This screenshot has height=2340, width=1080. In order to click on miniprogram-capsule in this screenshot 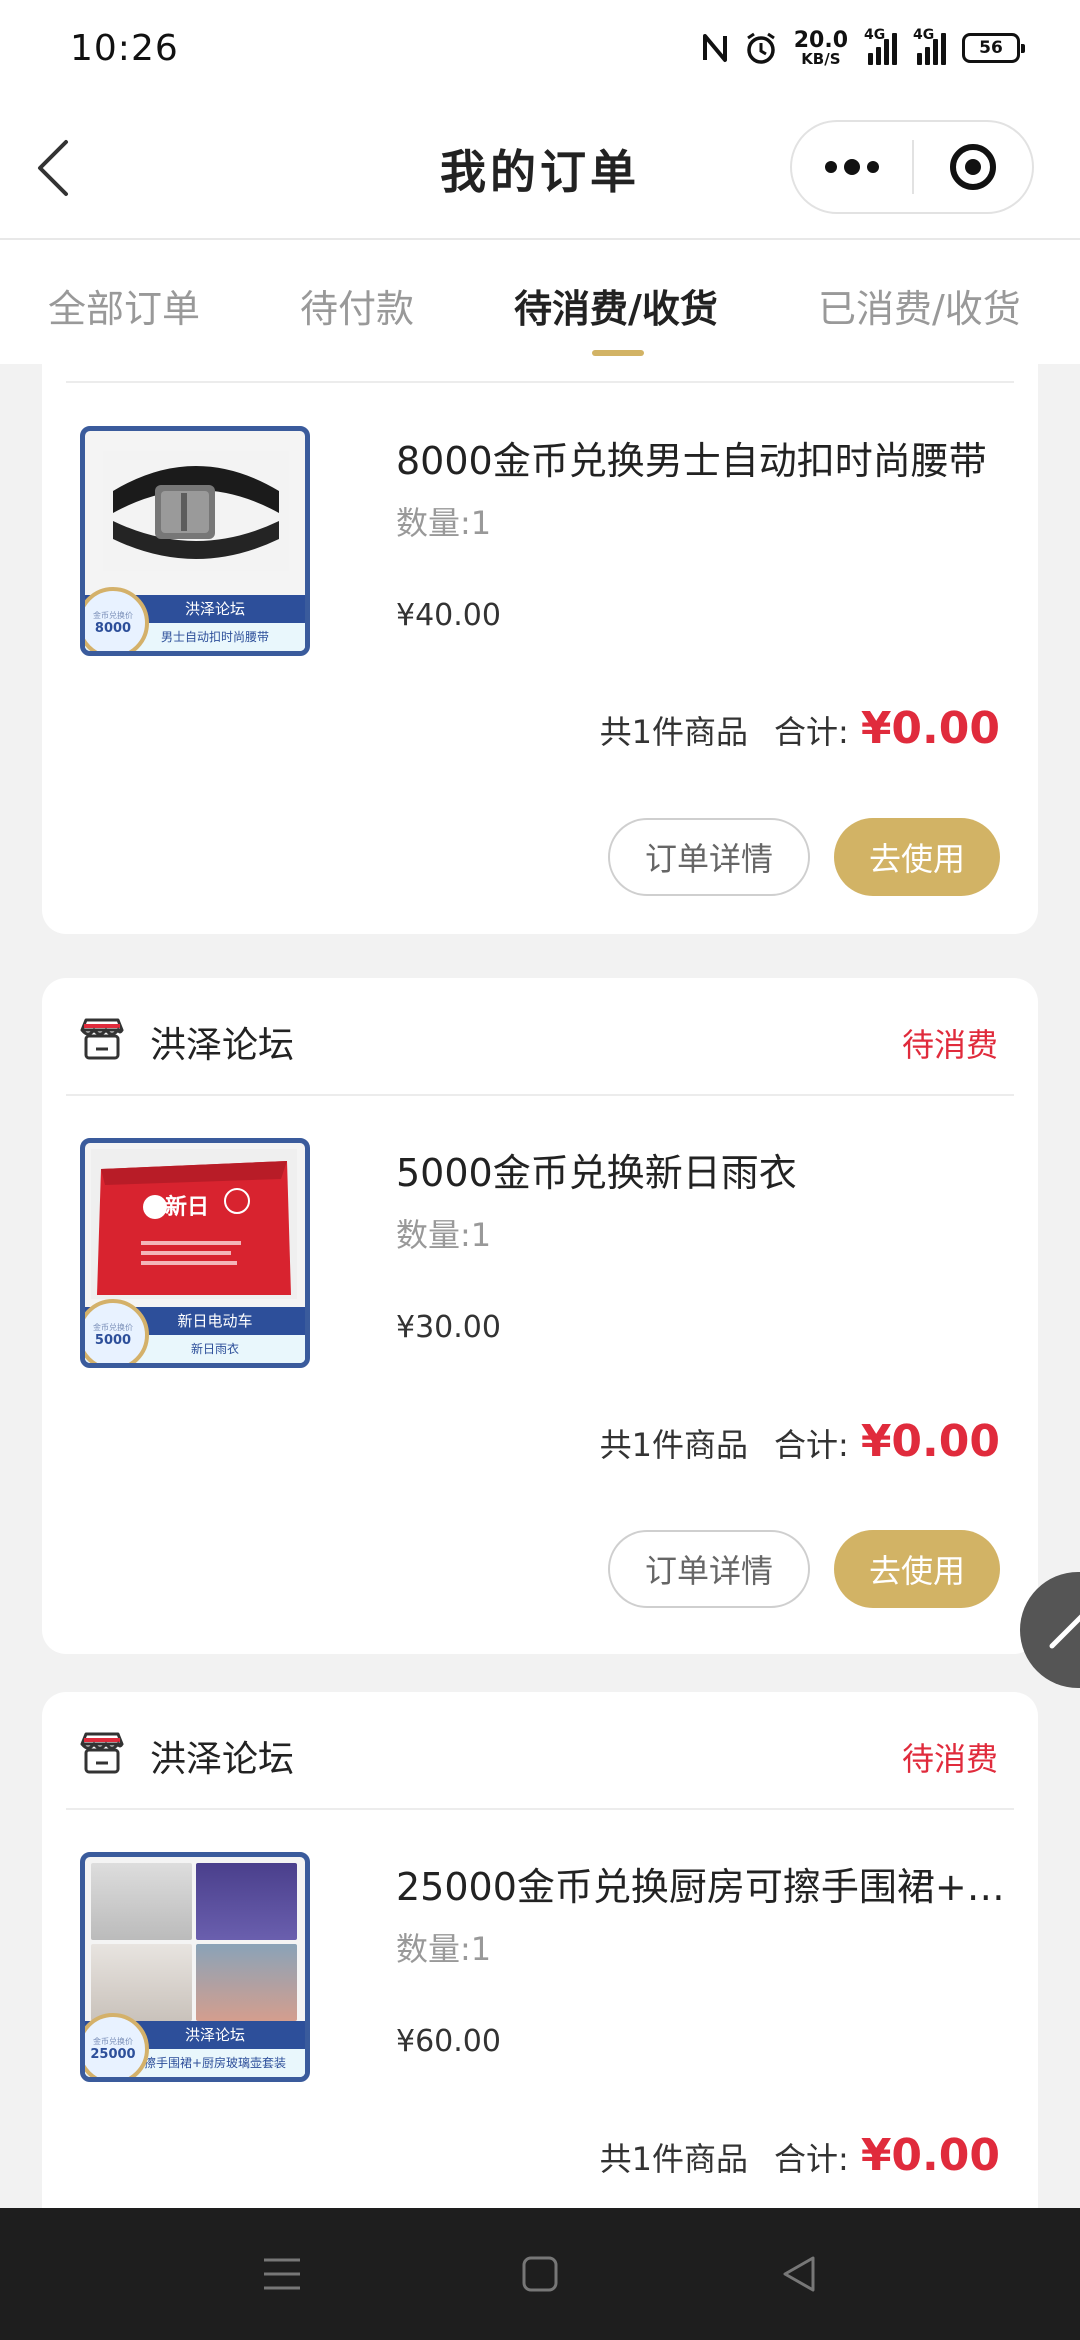, I will do `click(912, 167)`.